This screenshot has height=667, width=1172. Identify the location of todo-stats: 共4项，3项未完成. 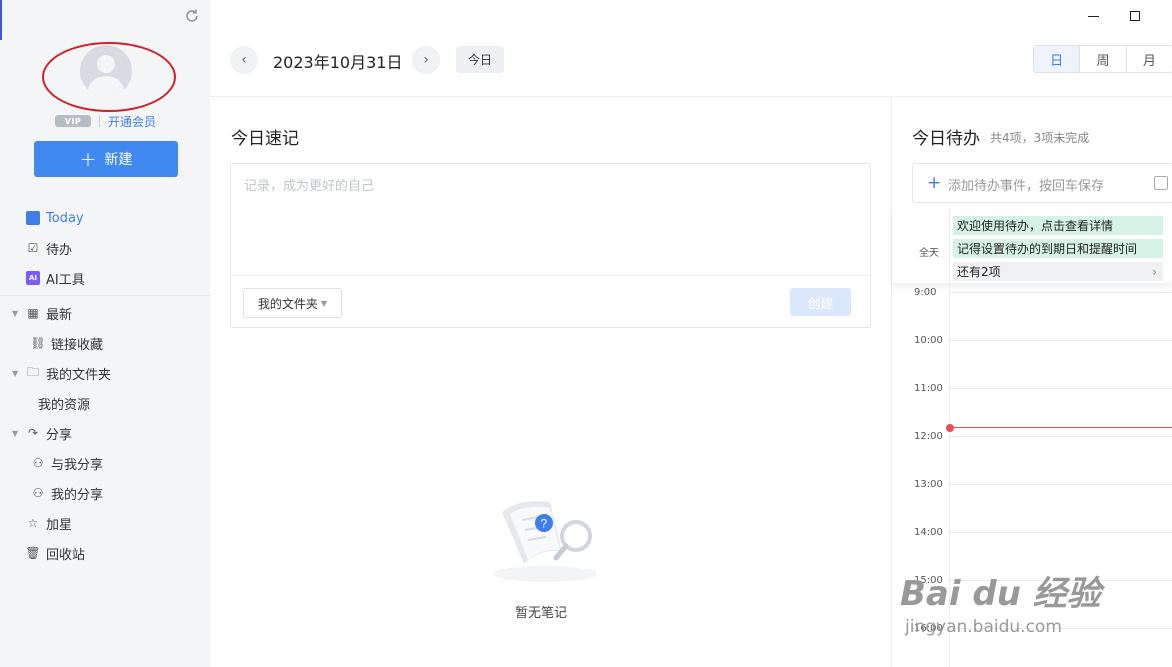
(1040, 138).